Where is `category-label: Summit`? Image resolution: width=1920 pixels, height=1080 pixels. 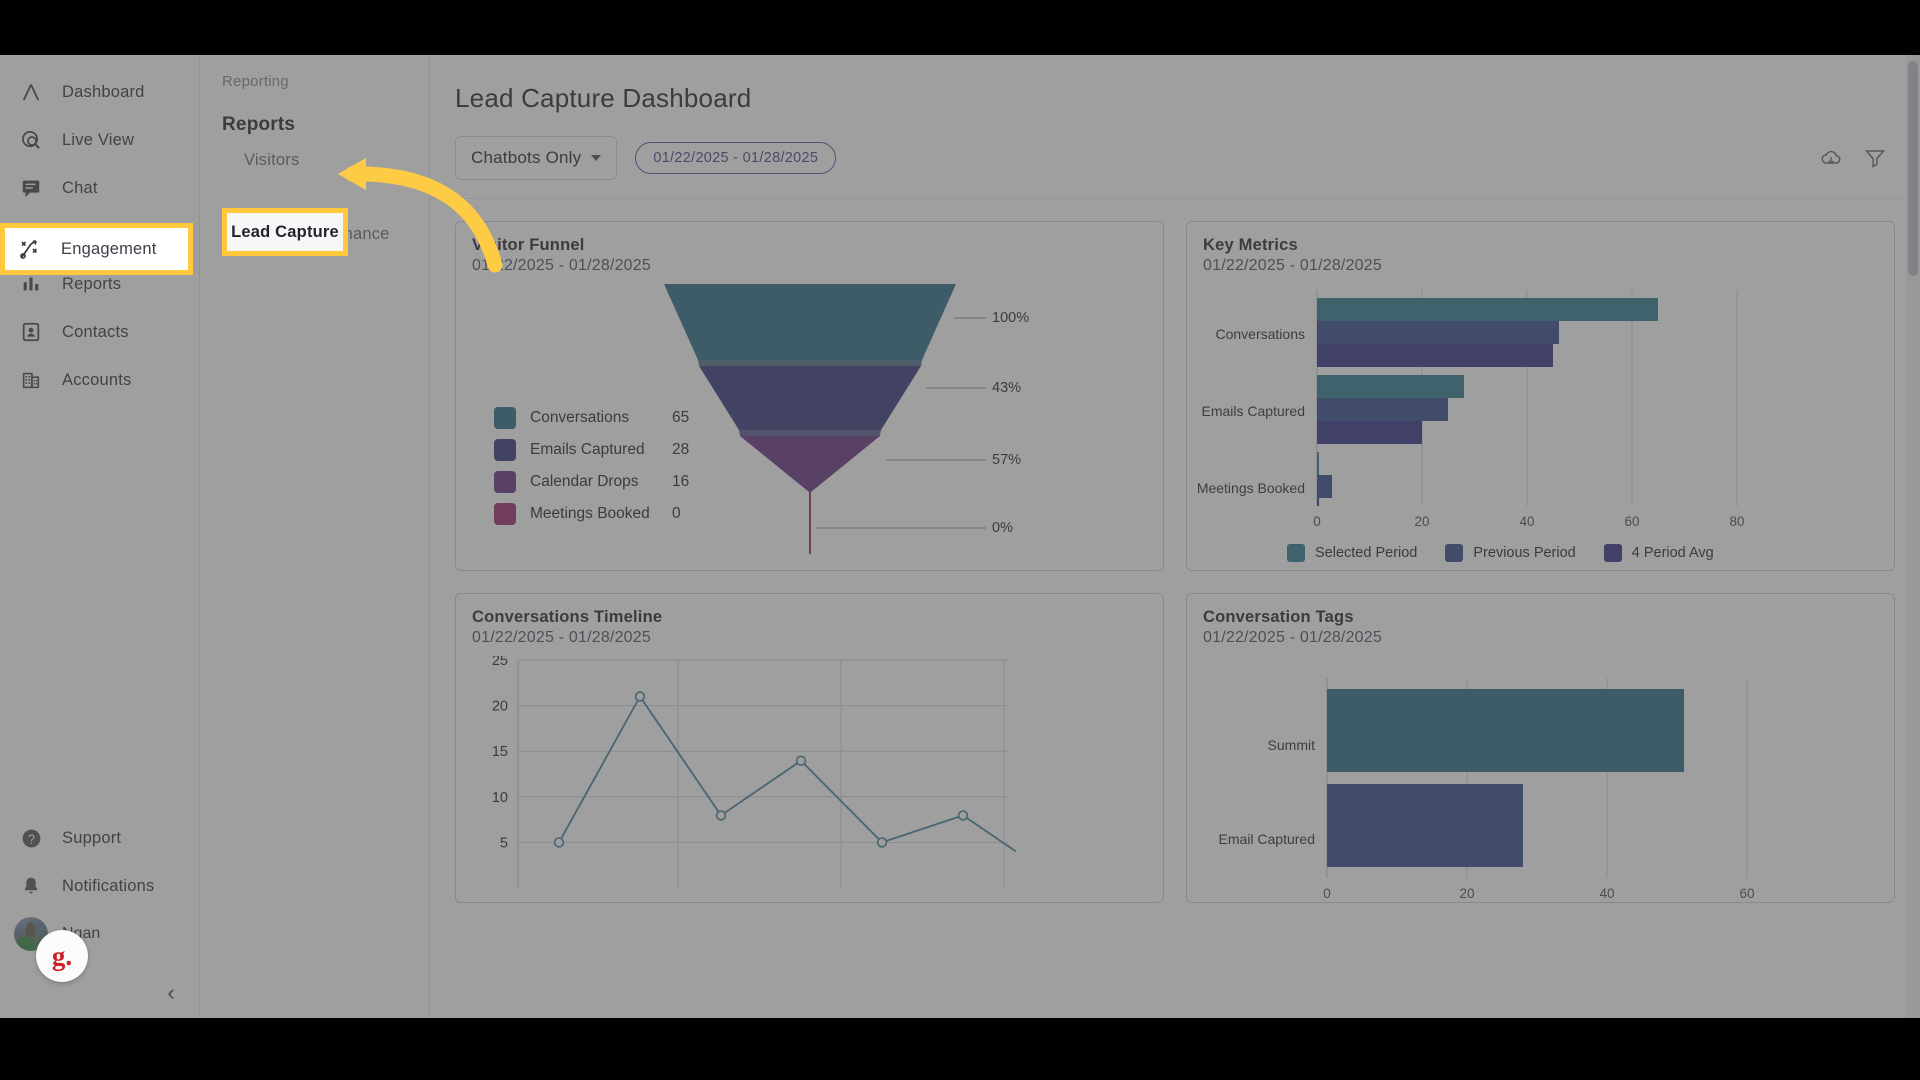
category-label: Summit is located at coordinates (1292, 745).